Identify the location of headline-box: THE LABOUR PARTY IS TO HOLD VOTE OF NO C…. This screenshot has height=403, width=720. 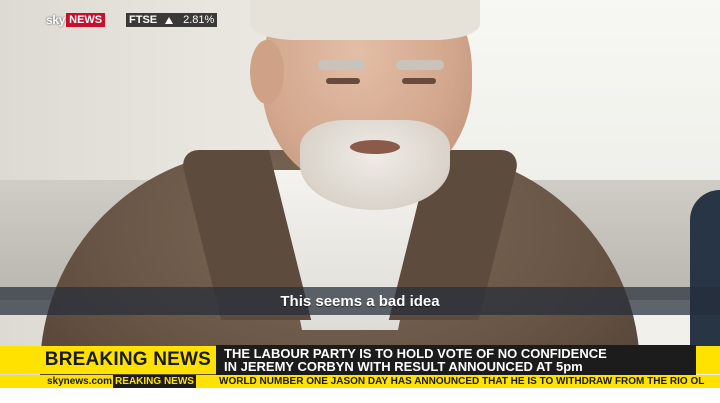
(456, 360).